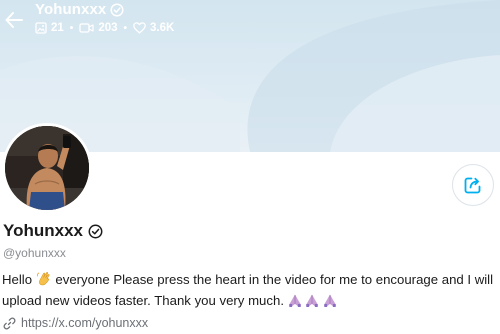 This screenshot has width=500, height=334. I want to click on top-bar: Yohunxxx 21 • 203 • 3.6K, so click(250, 25).